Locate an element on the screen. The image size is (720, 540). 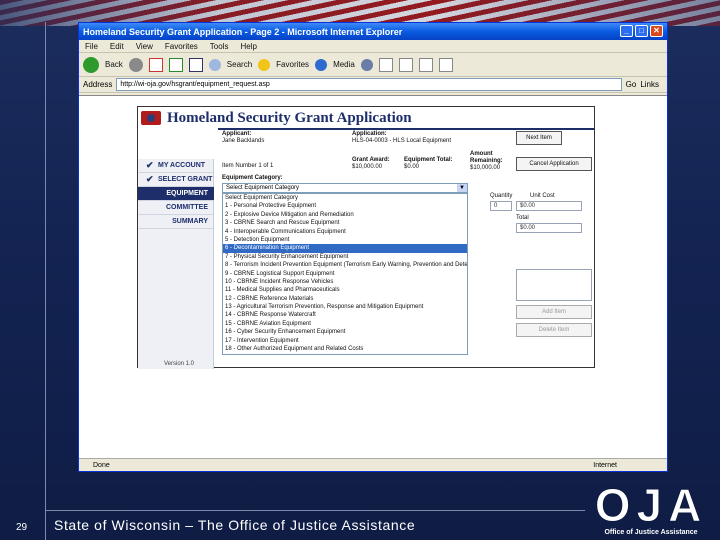
next-item-button: Next Item is located at coordinates (539, 138).